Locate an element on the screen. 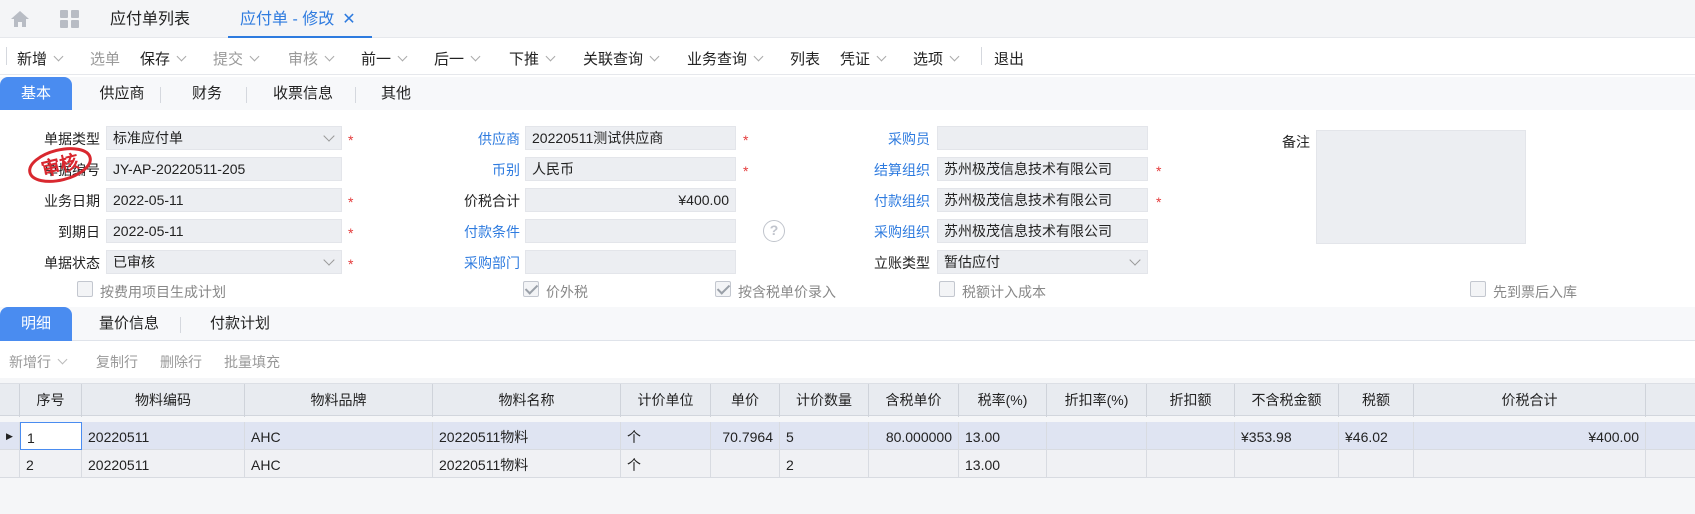 This screenshot has width=1695, height=514. copy-row-button: 复制行 is located at coordinates (117, 362).